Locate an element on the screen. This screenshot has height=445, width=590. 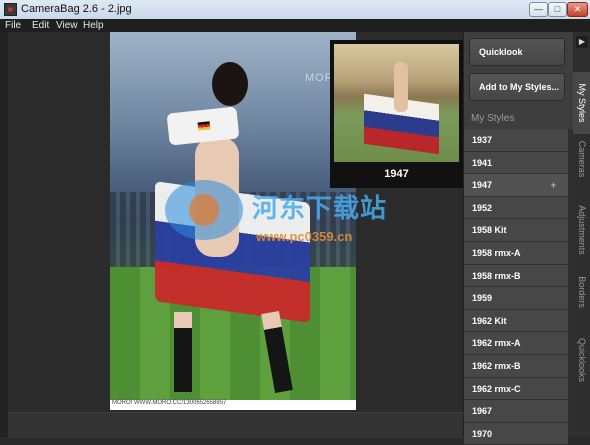
panel-heading: My Styles is located at coordinates (493, 118).